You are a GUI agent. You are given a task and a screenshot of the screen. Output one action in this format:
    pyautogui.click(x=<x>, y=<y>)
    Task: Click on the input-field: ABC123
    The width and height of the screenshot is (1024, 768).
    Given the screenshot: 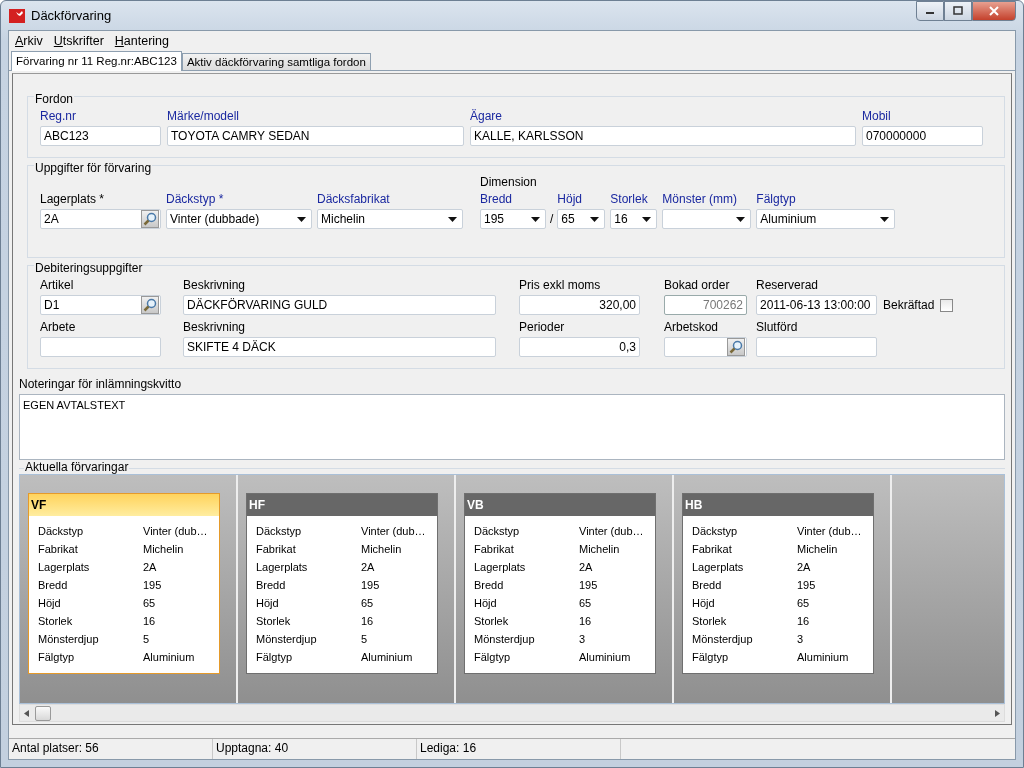 What is the action you would take?
    pyautogui.click(x=100, y=136)
    